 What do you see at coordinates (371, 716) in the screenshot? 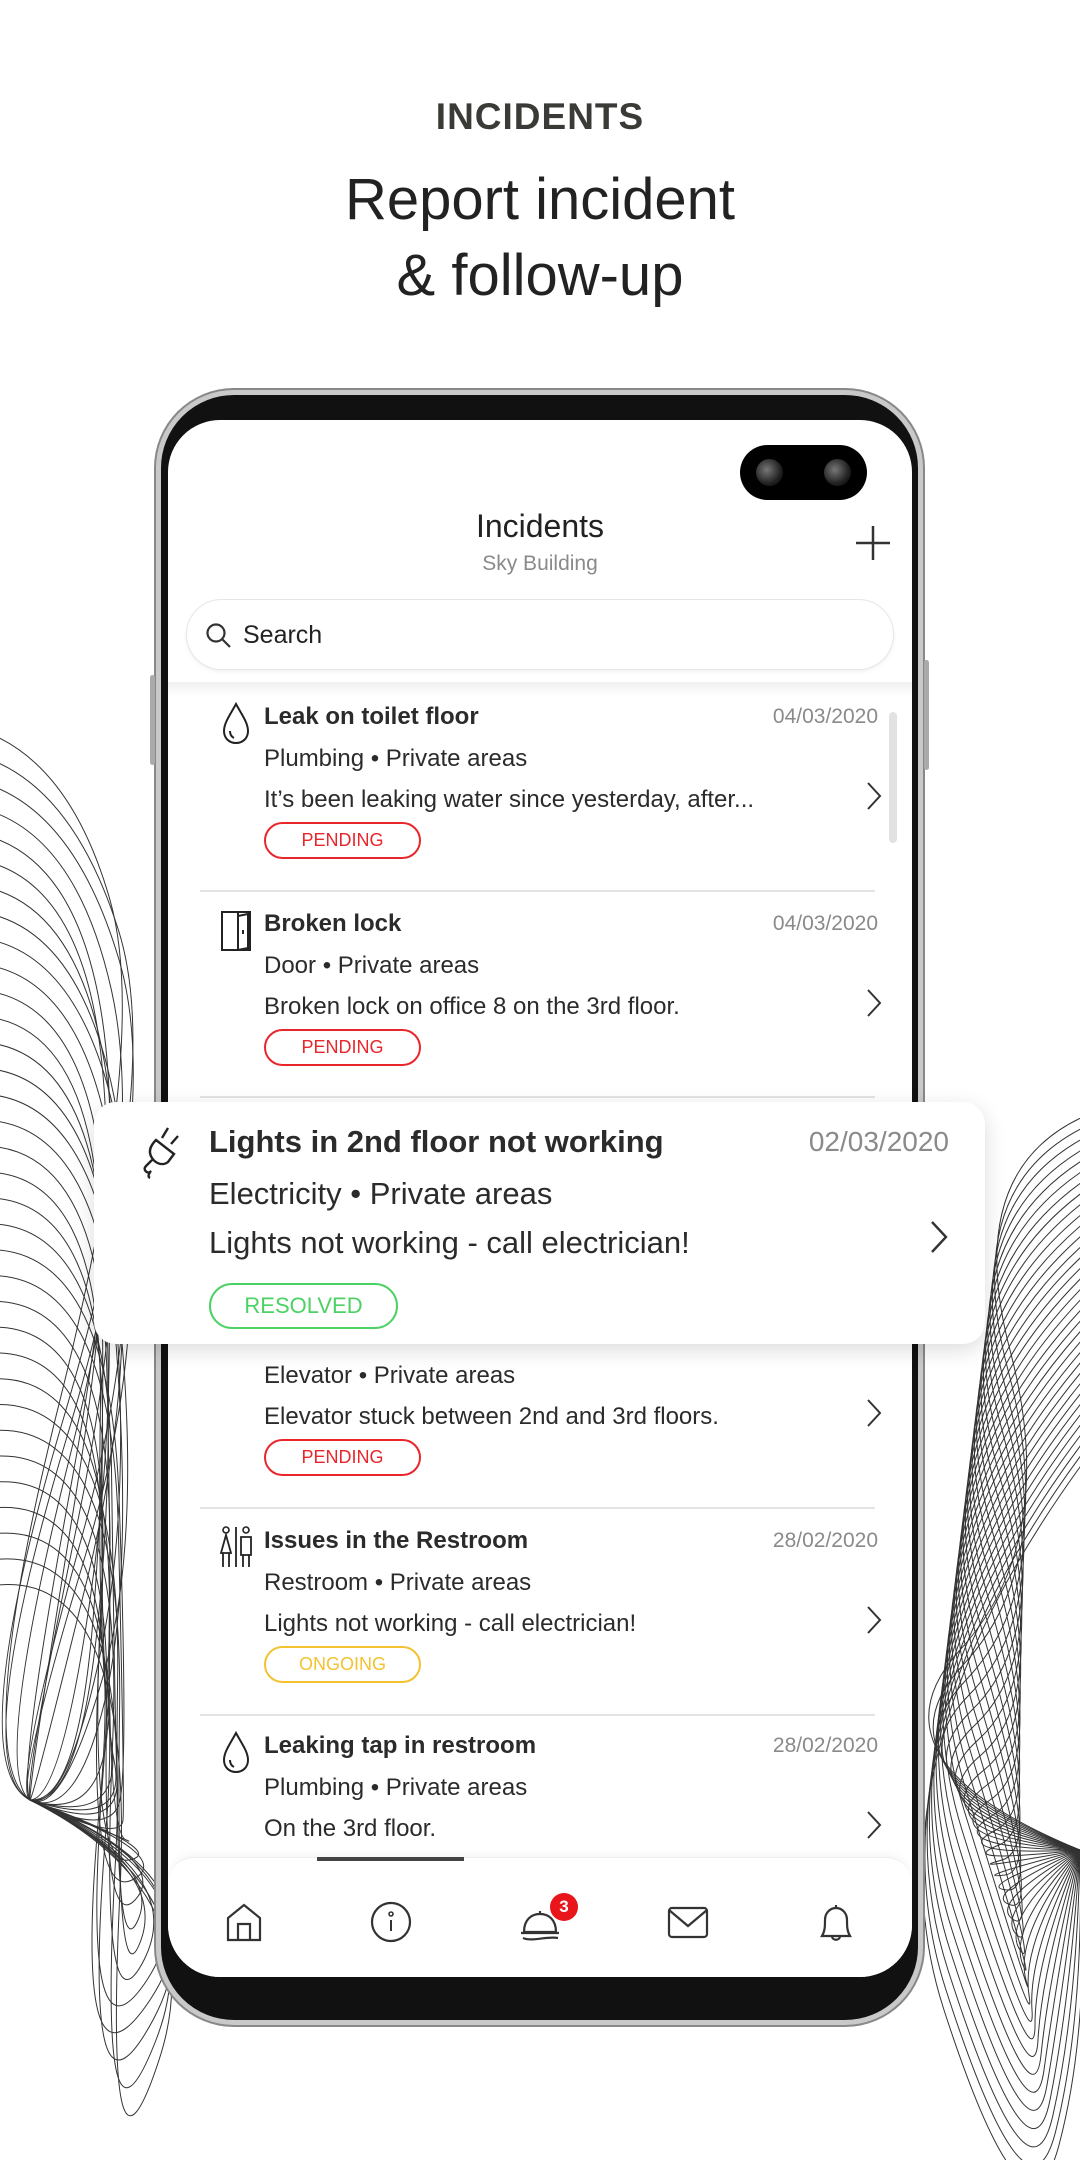
I see `incident-title: Leak on toilet floor` at bounding box center [371, 716].